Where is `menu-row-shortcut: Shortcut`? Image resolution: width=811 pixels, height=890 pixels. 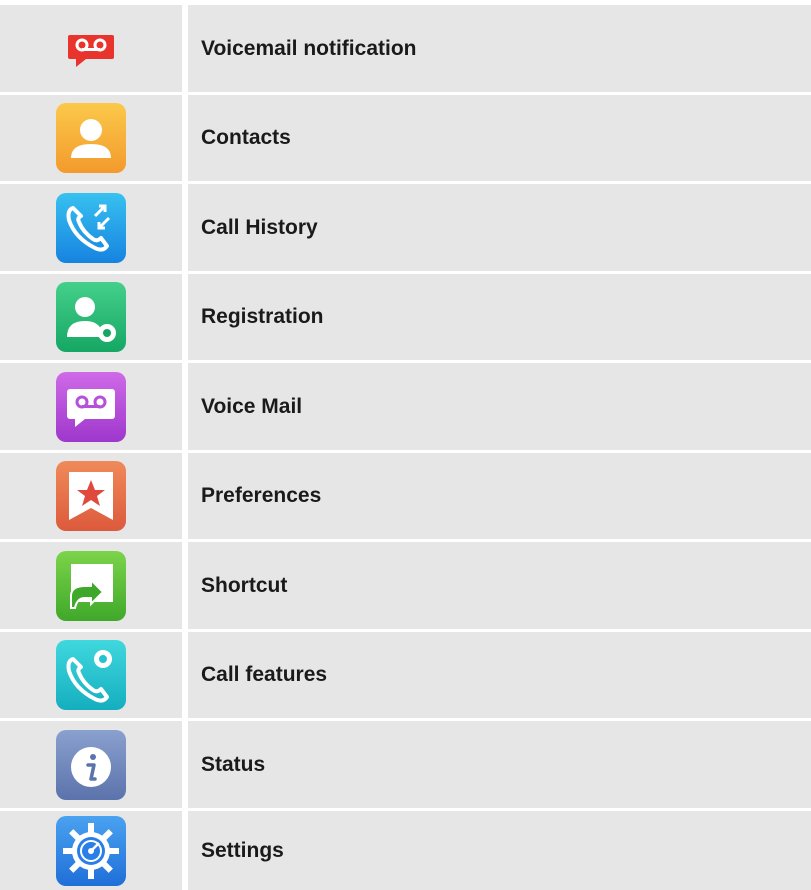
menu-row-shortcut: Shortcut is located at coordinates (405, 585).